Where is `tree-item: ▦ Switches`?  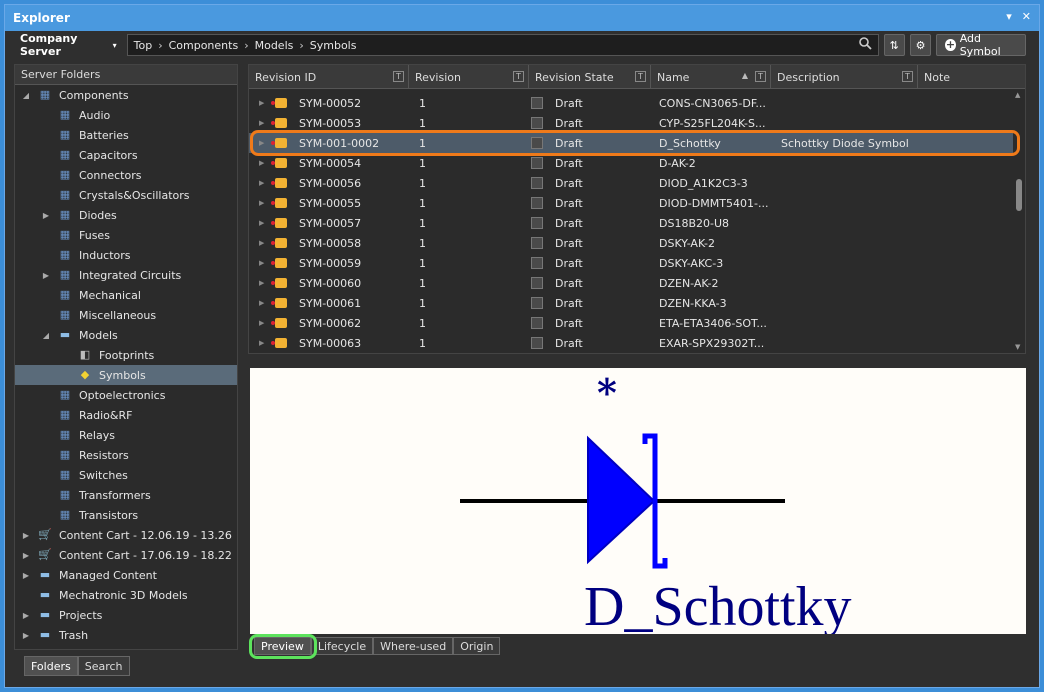 tree-item: ▦ Switches is located at coordinates (126, 475).